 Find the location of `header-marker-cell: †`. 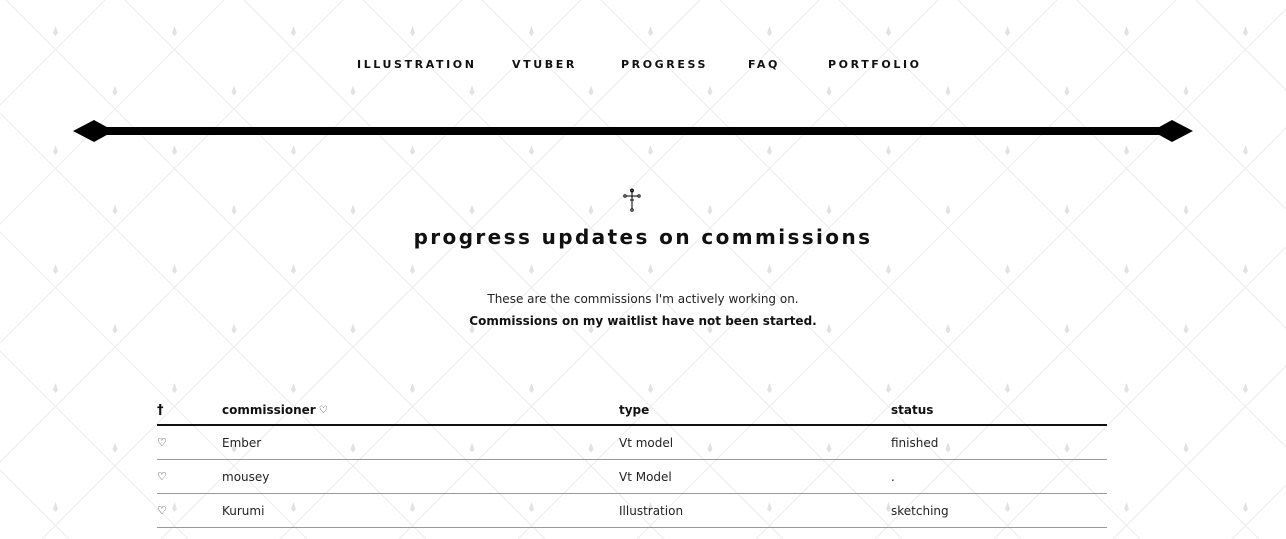

header-marker-cell: † is located at coordinates (160, 410).